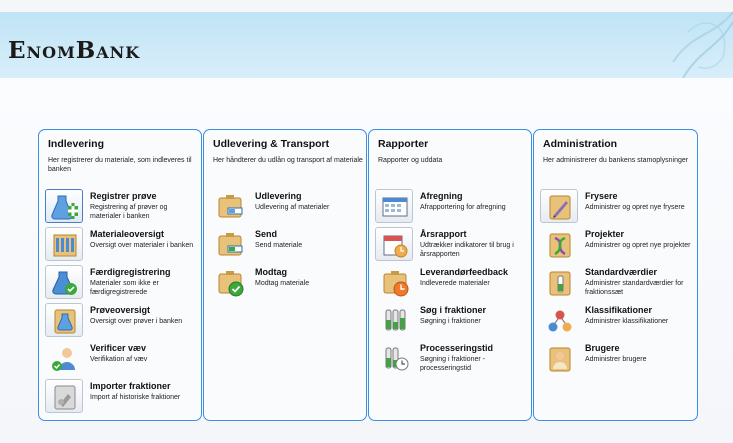  I want to click on settlement-icon, so click(394, 206).